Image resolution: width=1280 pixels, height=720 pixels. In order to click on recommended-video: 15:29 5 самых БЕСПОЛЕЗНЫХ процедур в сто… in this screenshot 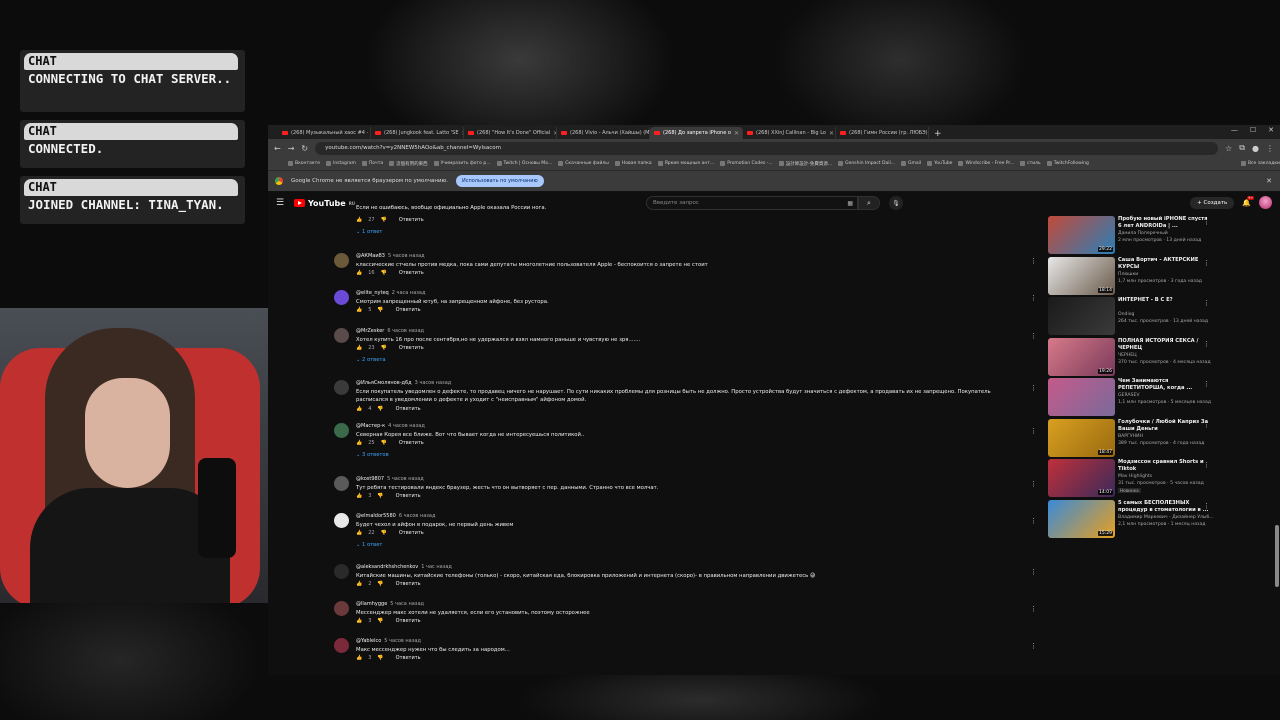, I will do `click(1153, 519)`.